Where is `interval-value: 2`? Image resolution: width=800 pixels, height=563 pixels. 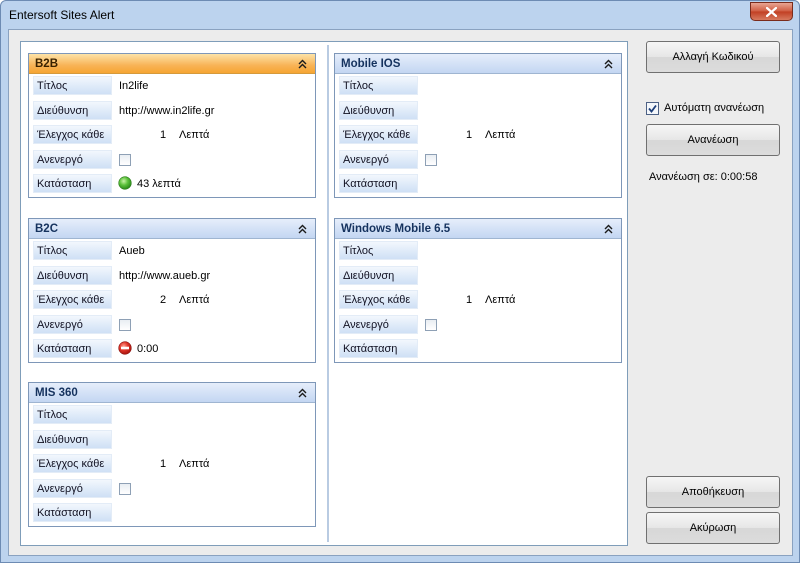
interval-value: 2 is located at coordinates (163, 300).